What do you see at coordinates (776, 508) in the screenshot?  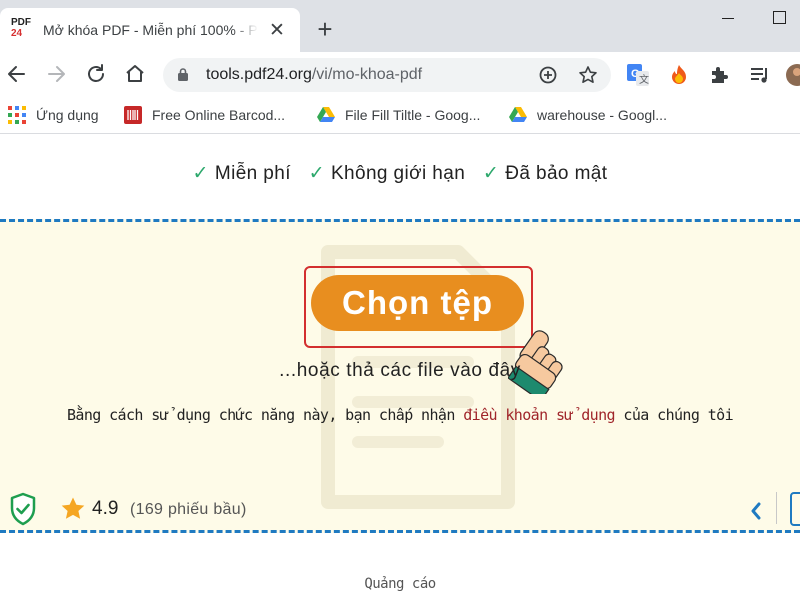 I see `divider` at bounding box center [776, 508].